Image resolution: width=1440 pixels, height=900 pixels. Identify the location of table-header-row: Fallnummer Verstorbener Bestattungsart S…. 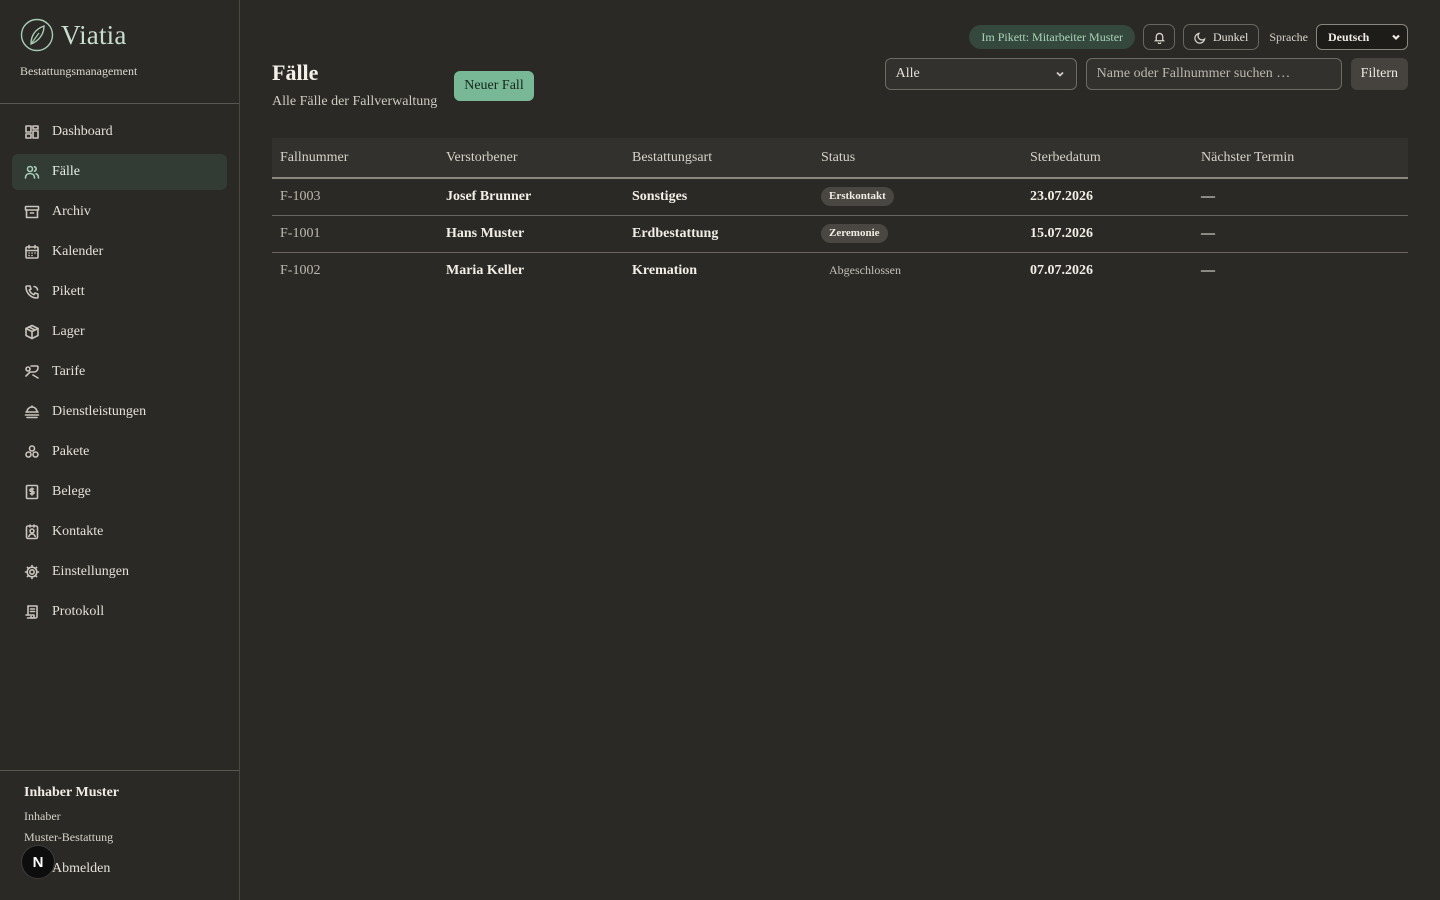
(840, 158).